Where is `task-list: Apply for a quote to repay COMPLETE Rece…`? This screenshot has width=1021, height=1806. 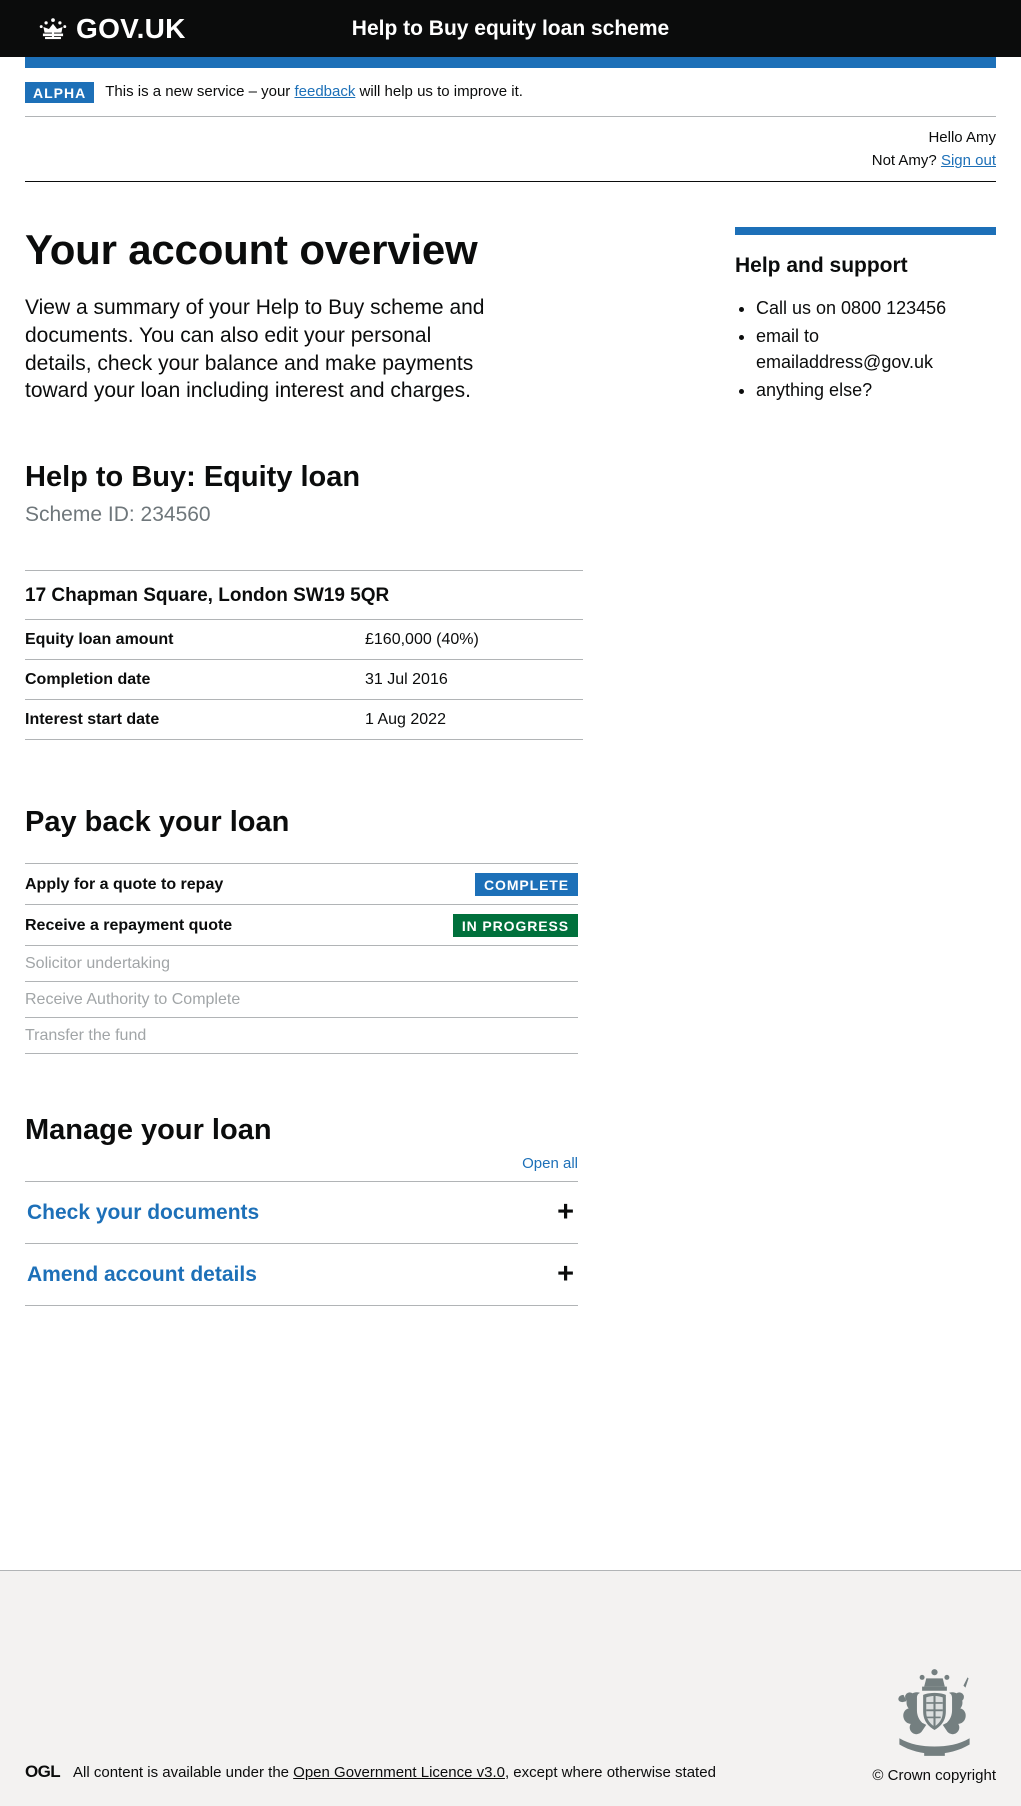
task-list: Apply for a quote to repay COMPLETE Rece… is located at coordinates (301, 959).